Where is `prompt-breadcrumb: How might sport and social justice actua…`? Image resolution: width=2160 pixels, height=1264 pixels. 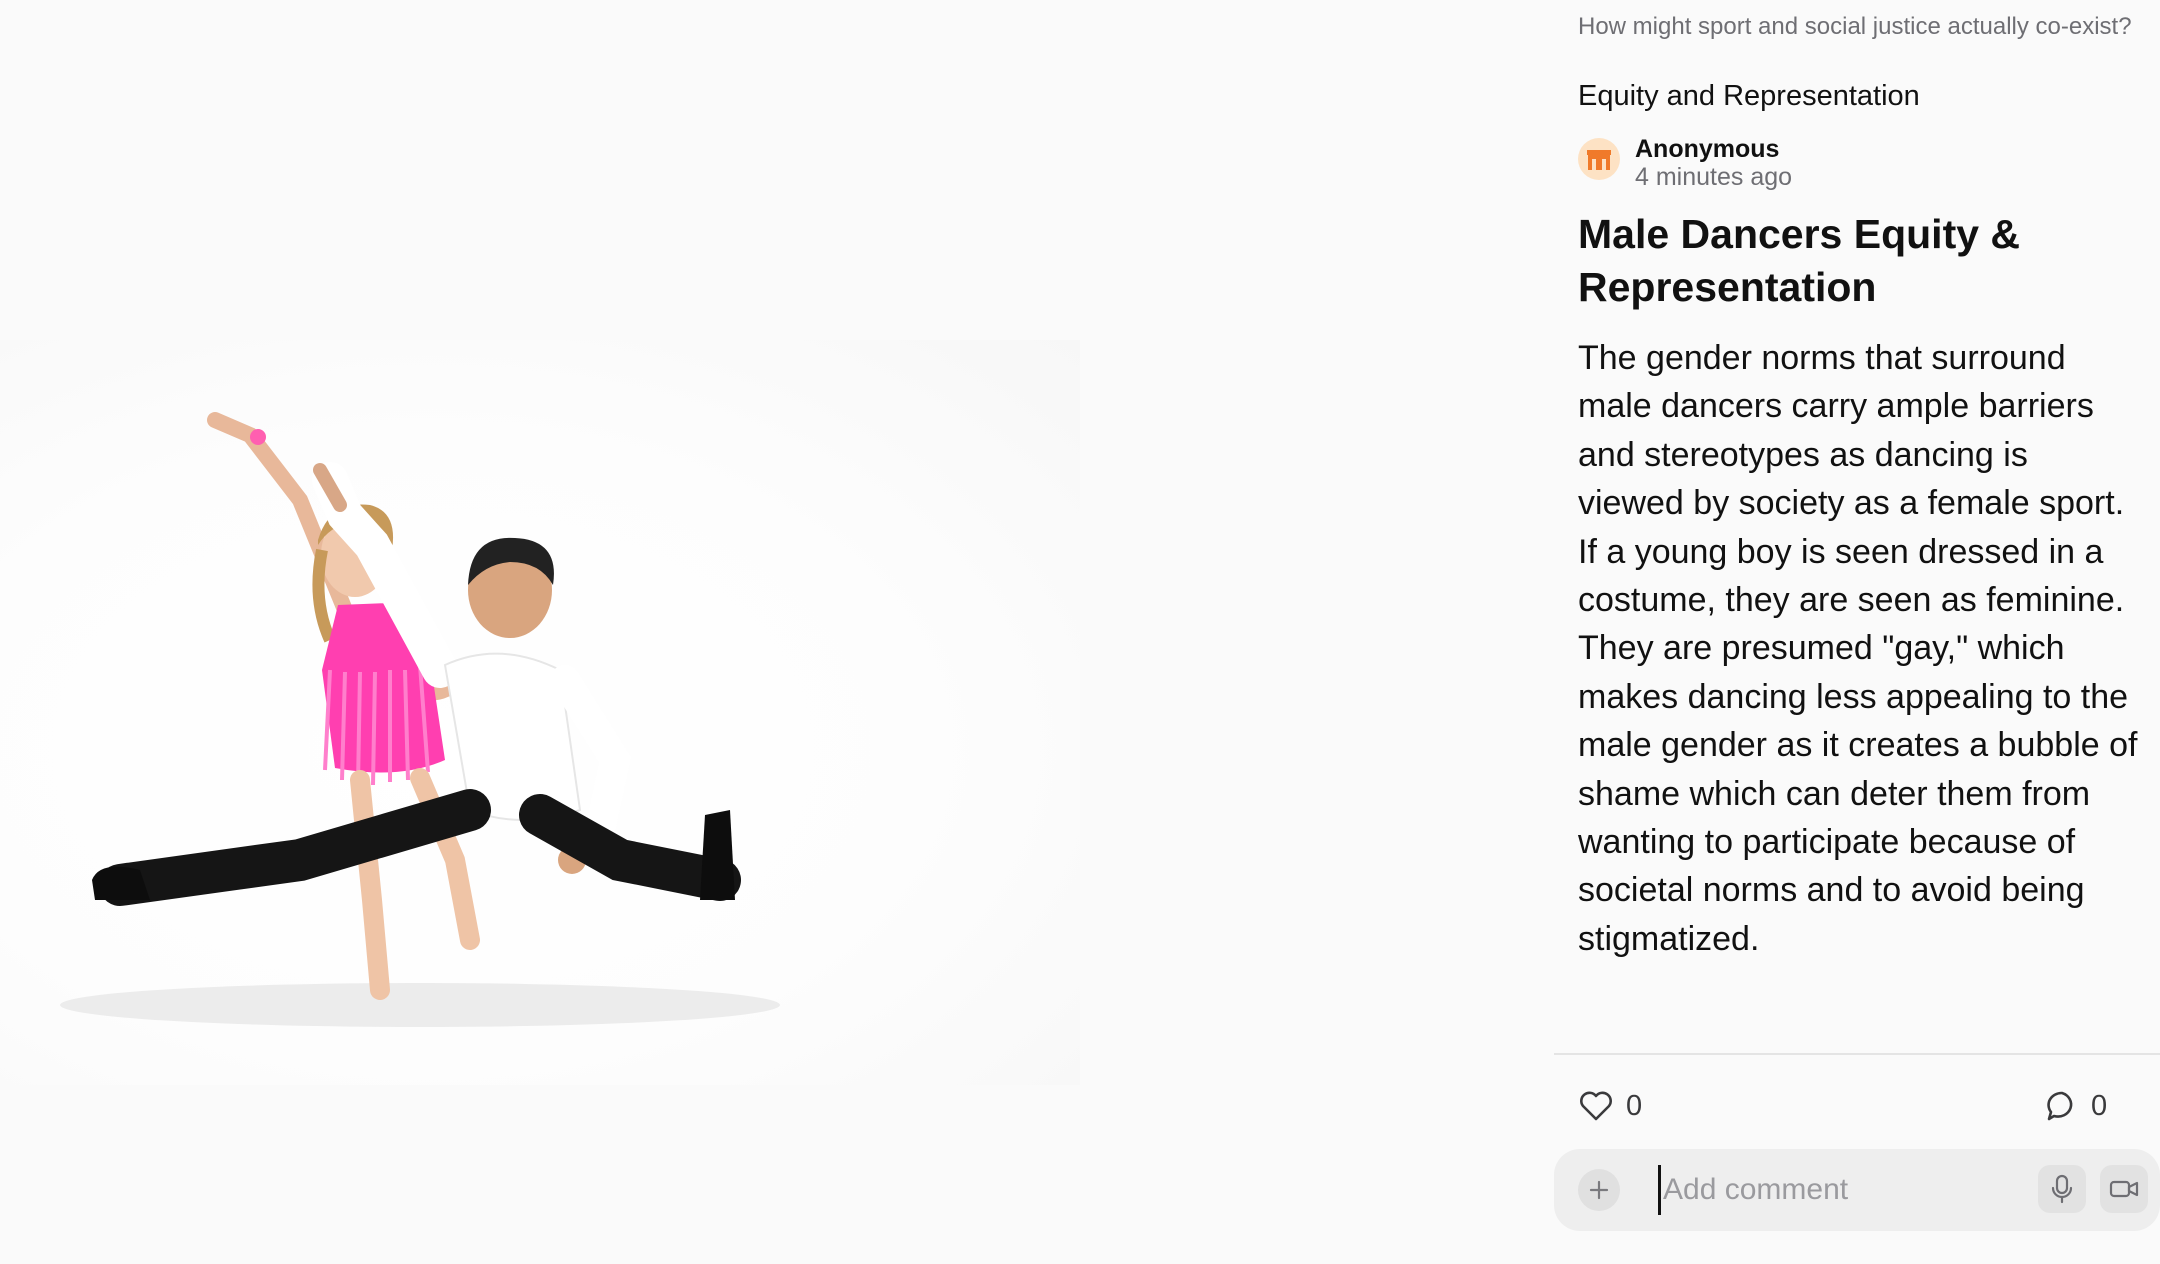 prompt-breadcrumb: How might sport and social justice actua… is located at coordinates (1858, 27).